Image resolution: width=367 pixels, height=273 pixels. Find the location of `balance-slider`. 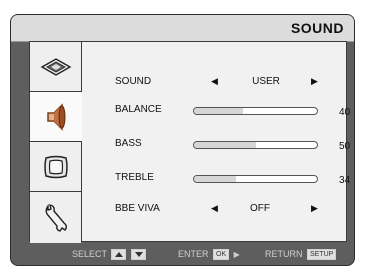

balance-slider is located at coordinates (255, 111).